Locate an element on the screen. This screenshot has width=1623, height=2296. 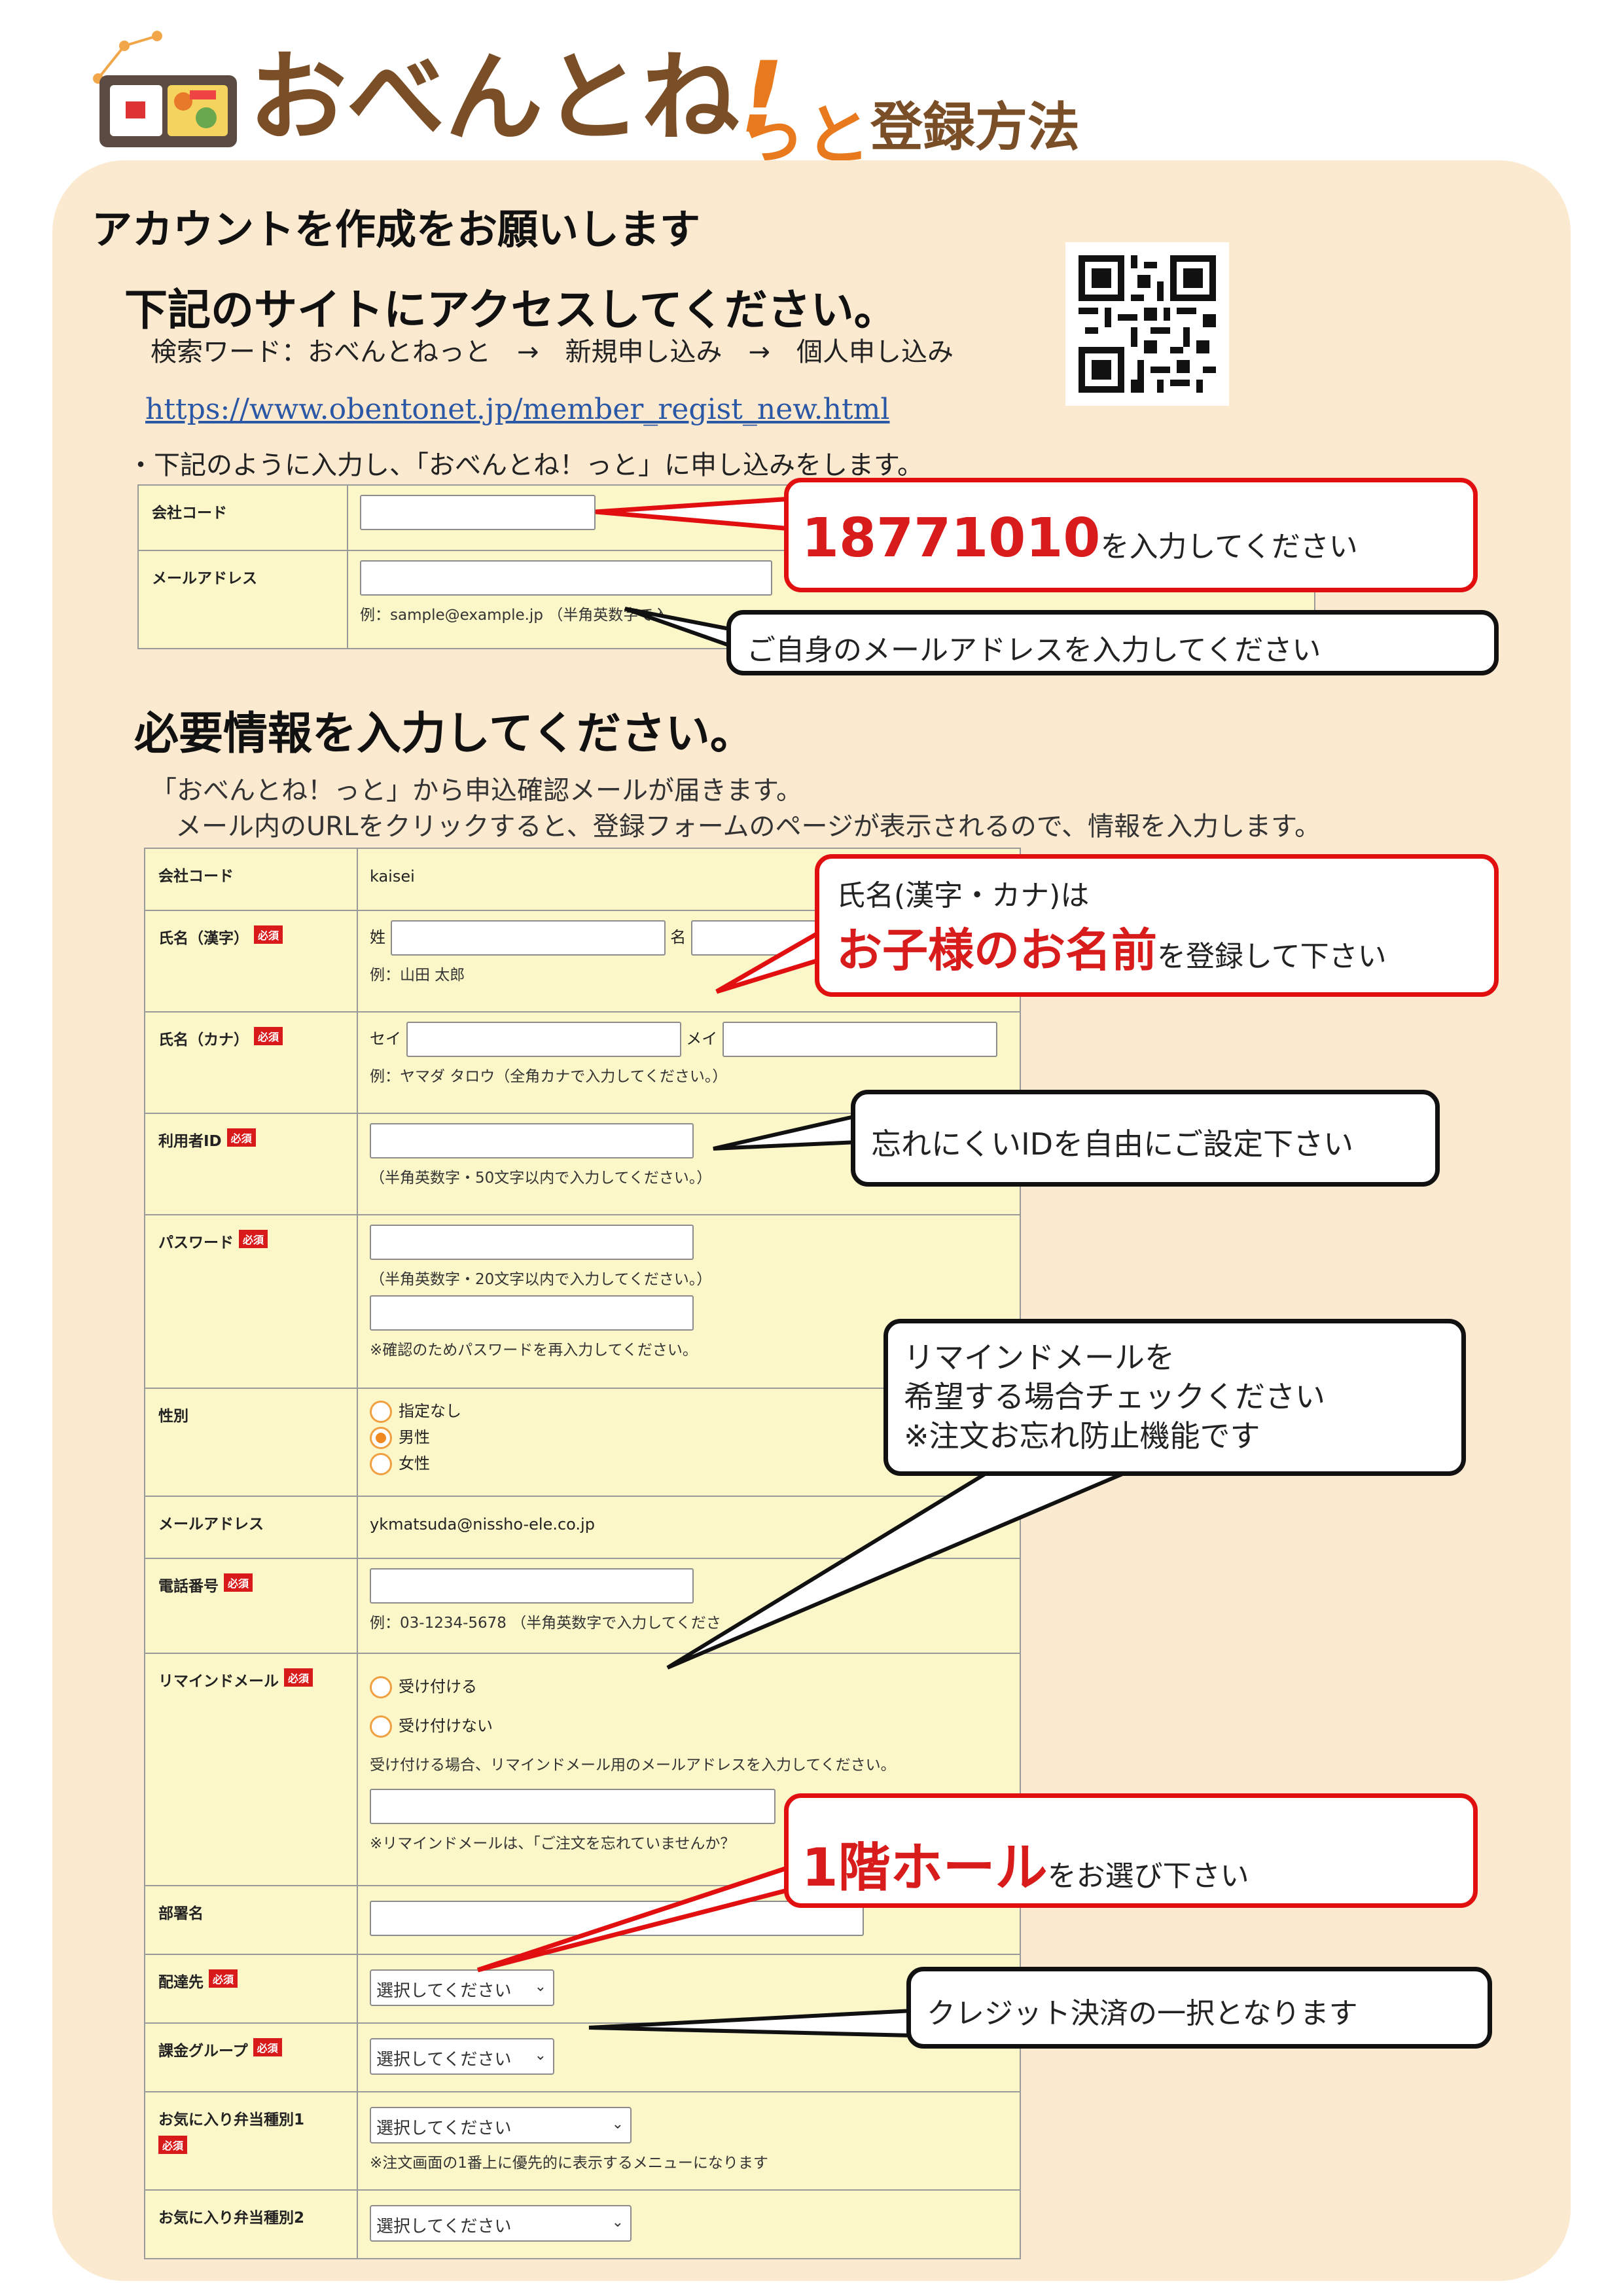
fav1-note: ※注文画面の1番上に優先的に表示するメニューになります is located at coordinates (569, 2163).